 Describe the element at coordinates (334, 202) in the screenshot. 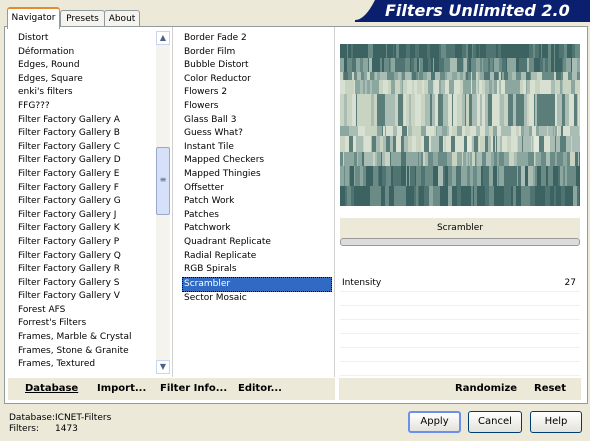

I see `list-divider-right` at that location.